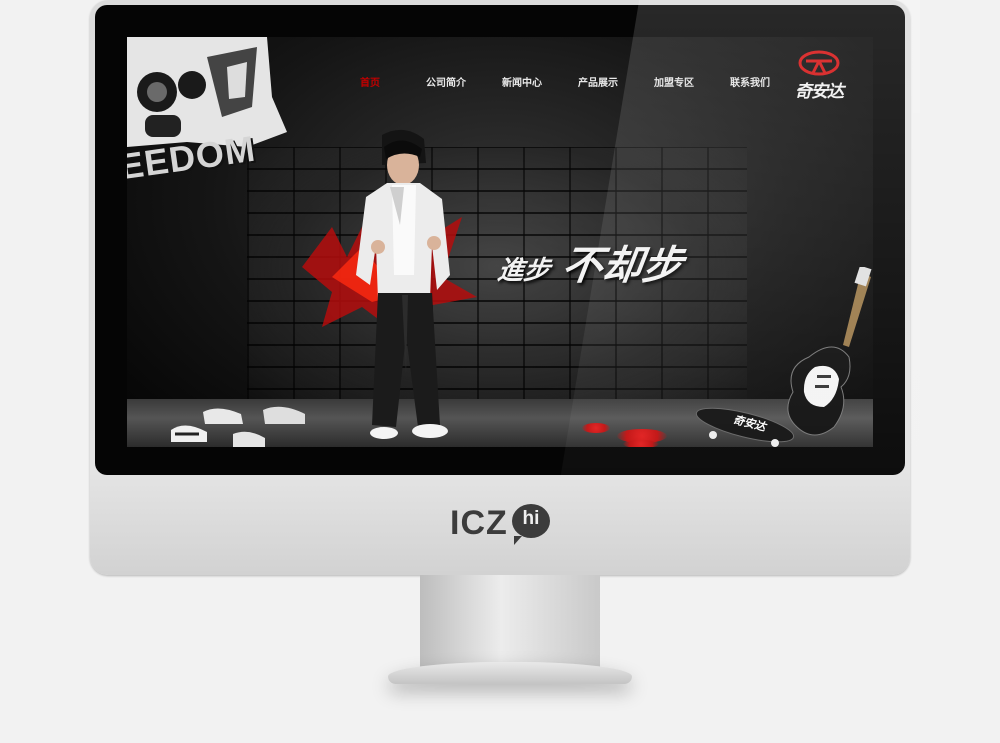  I want to click on chin-bubble-text: hi, so click(531, 518).